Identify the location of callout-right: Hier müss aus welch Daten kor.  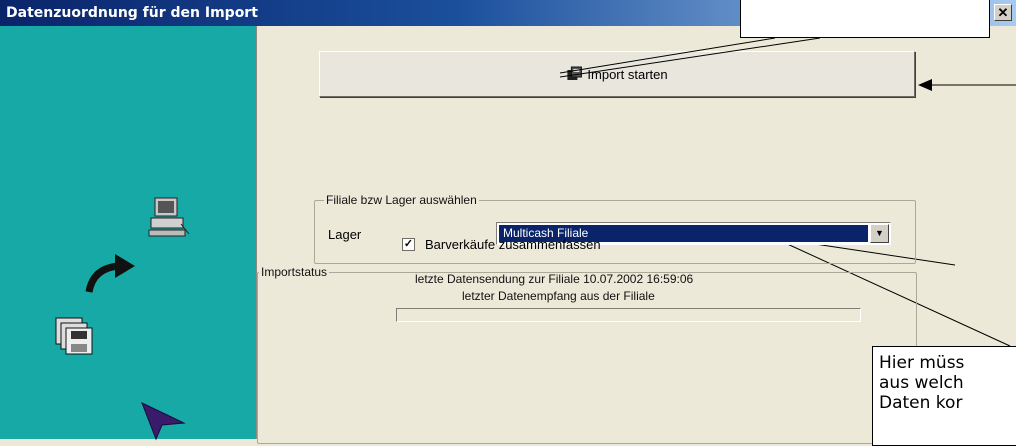
(944, 396).